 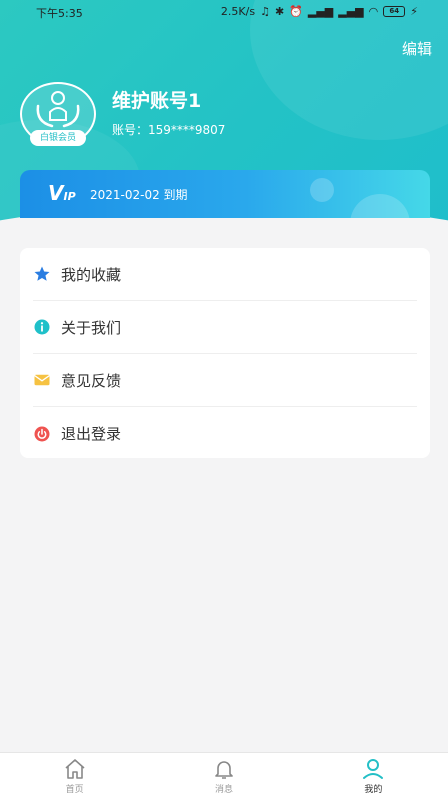 I want to click on bluetooth-icon: ✱, so click(x=279, y=11).